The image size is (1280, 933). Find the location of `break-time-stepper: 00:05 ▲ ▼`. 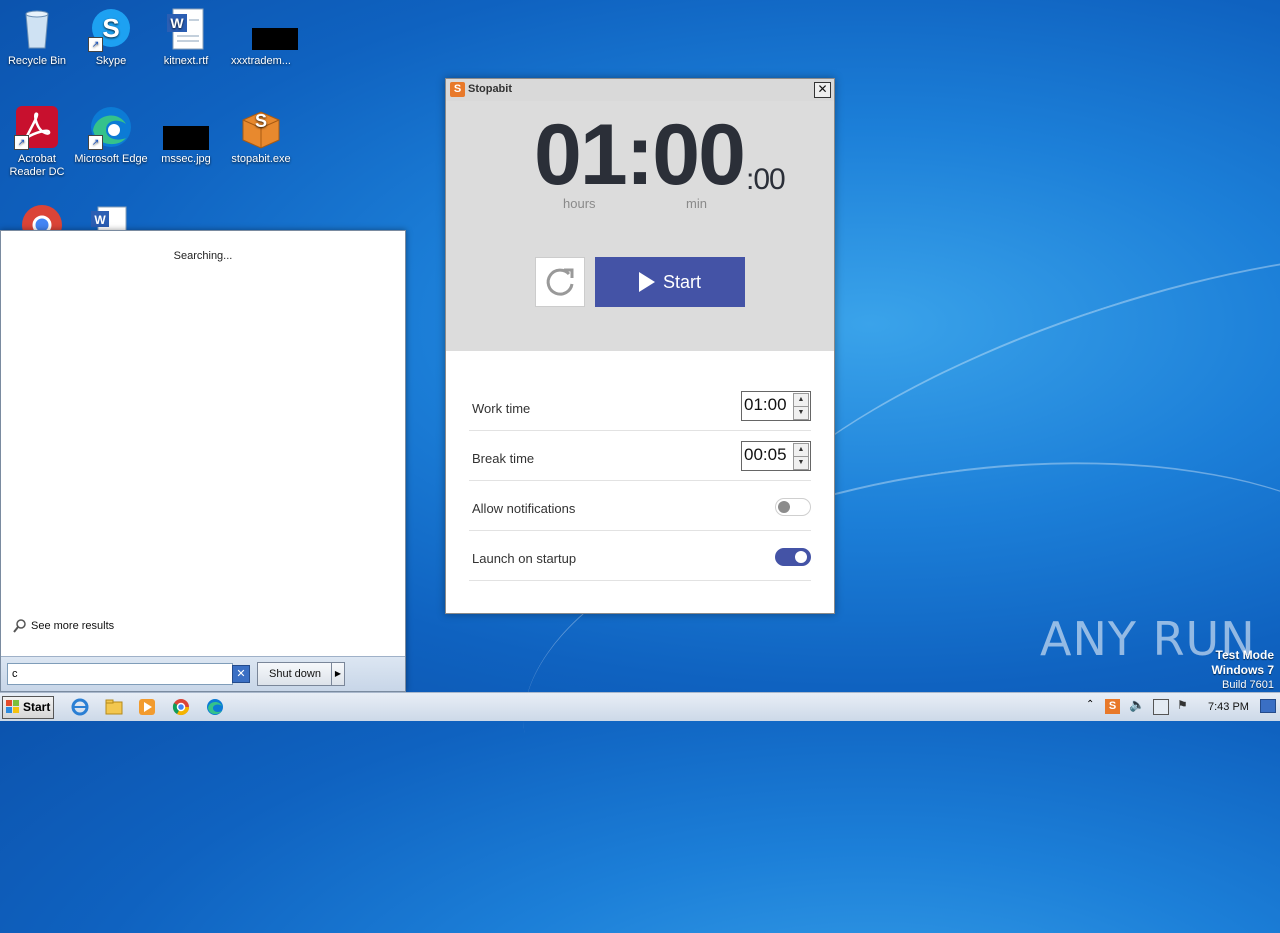

break-time-stepper: 00:05 ▲ ▼ is located at coordinates (776, 456).